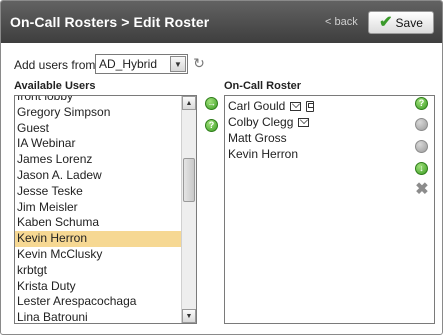 The width and height of the screenshot is (443, 335). I want to click on roster-item-name: Colby Clegg, so click(261, 122).